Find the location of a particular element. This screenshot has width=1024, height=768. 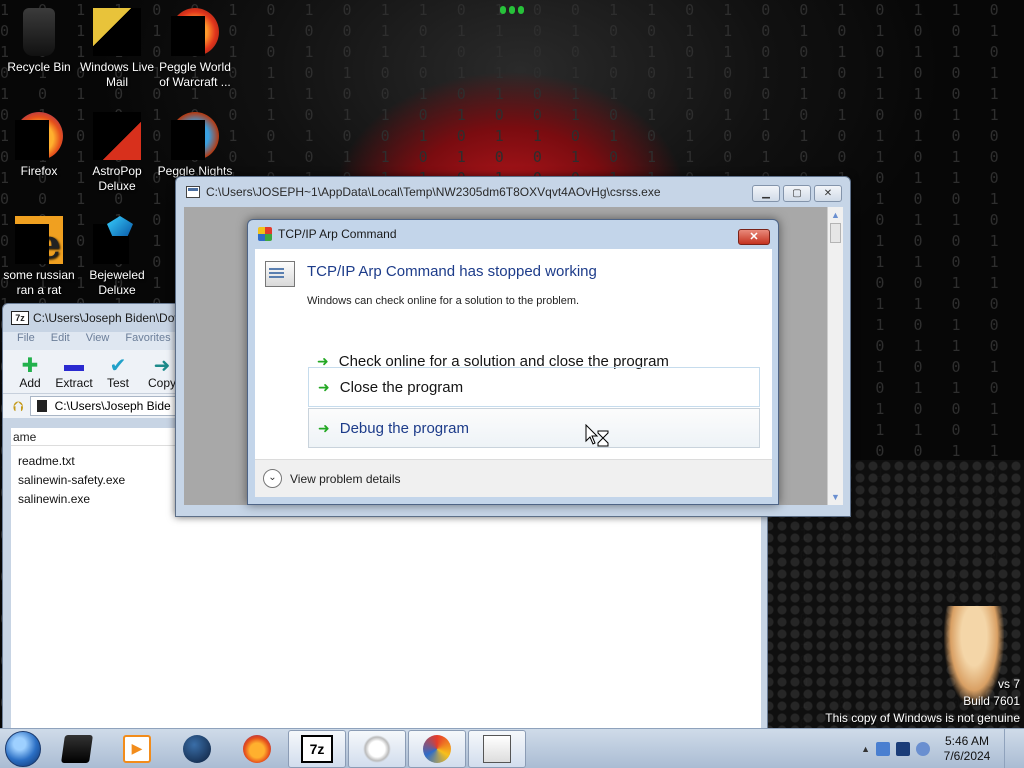

desktop-icon-label: Windows Live Mail is located at coordinates (117, 74).